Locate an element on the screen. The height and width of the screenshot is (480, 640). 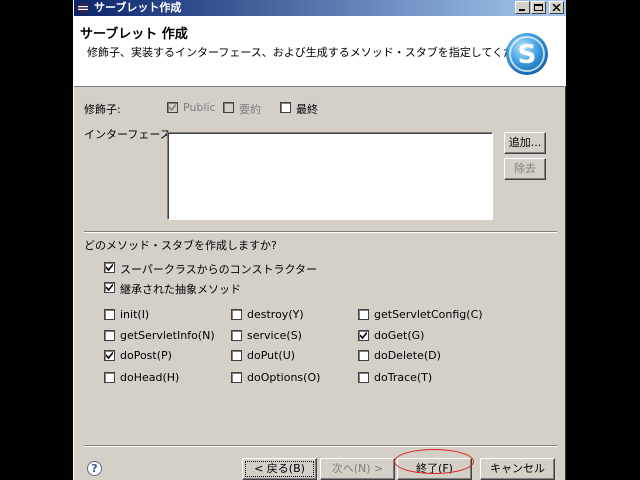
maximize-icon is located at coordinates (538, 7).